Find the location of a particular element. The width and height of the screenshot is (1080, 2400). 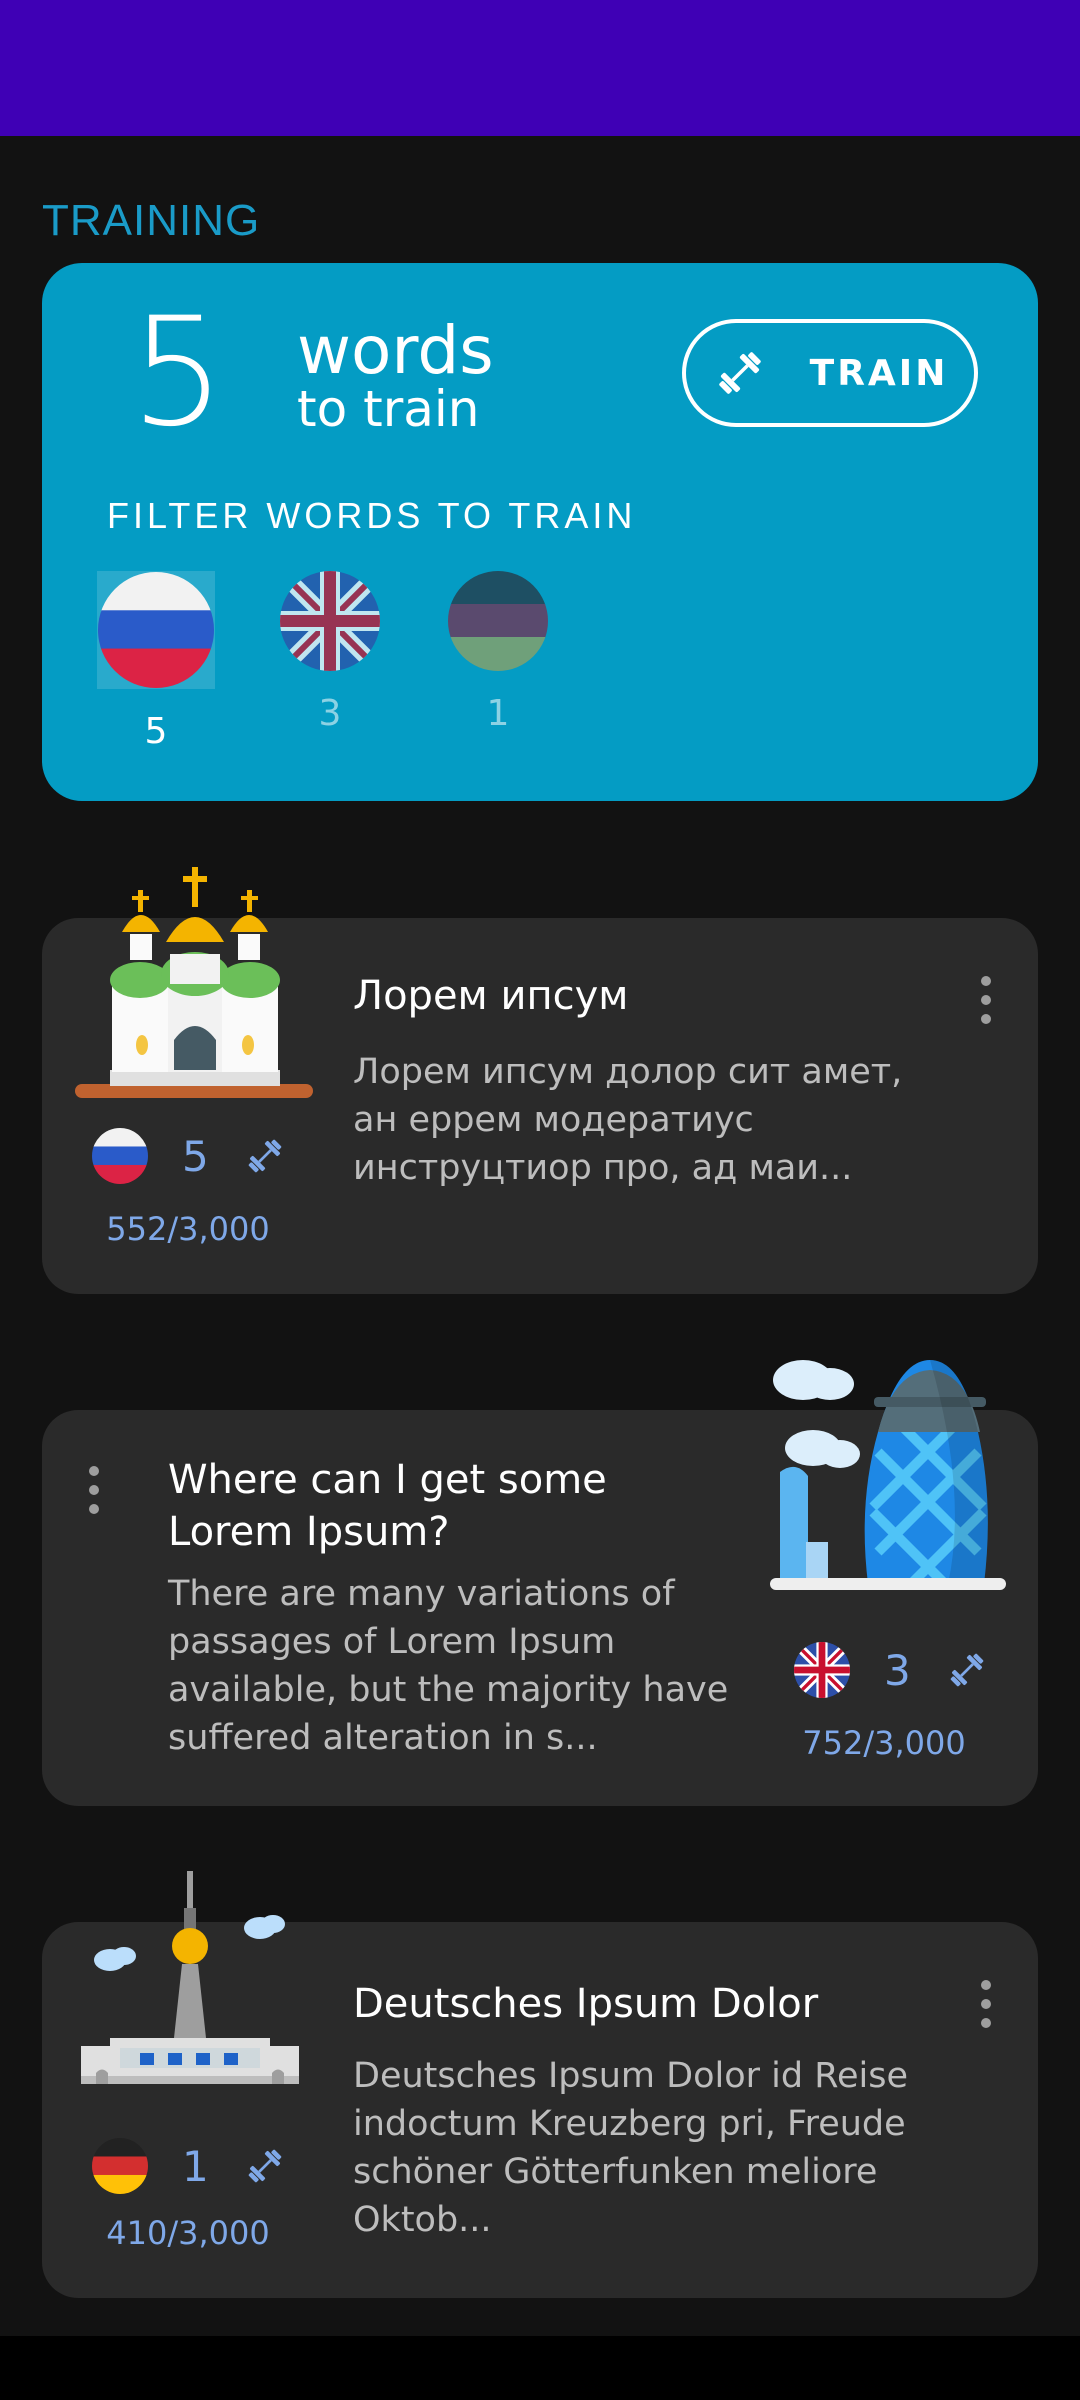

card-title: Deutsches Ipsum Dolor is located at coordinates (586, 2004).